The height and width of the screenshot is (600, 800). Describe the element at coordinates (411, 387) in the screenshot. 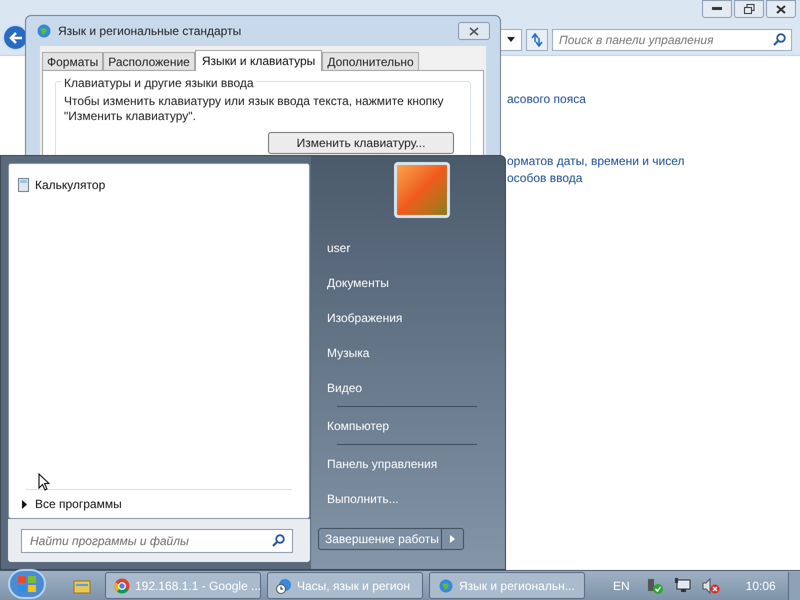

I see `start-menu-place: Видео` at that location.